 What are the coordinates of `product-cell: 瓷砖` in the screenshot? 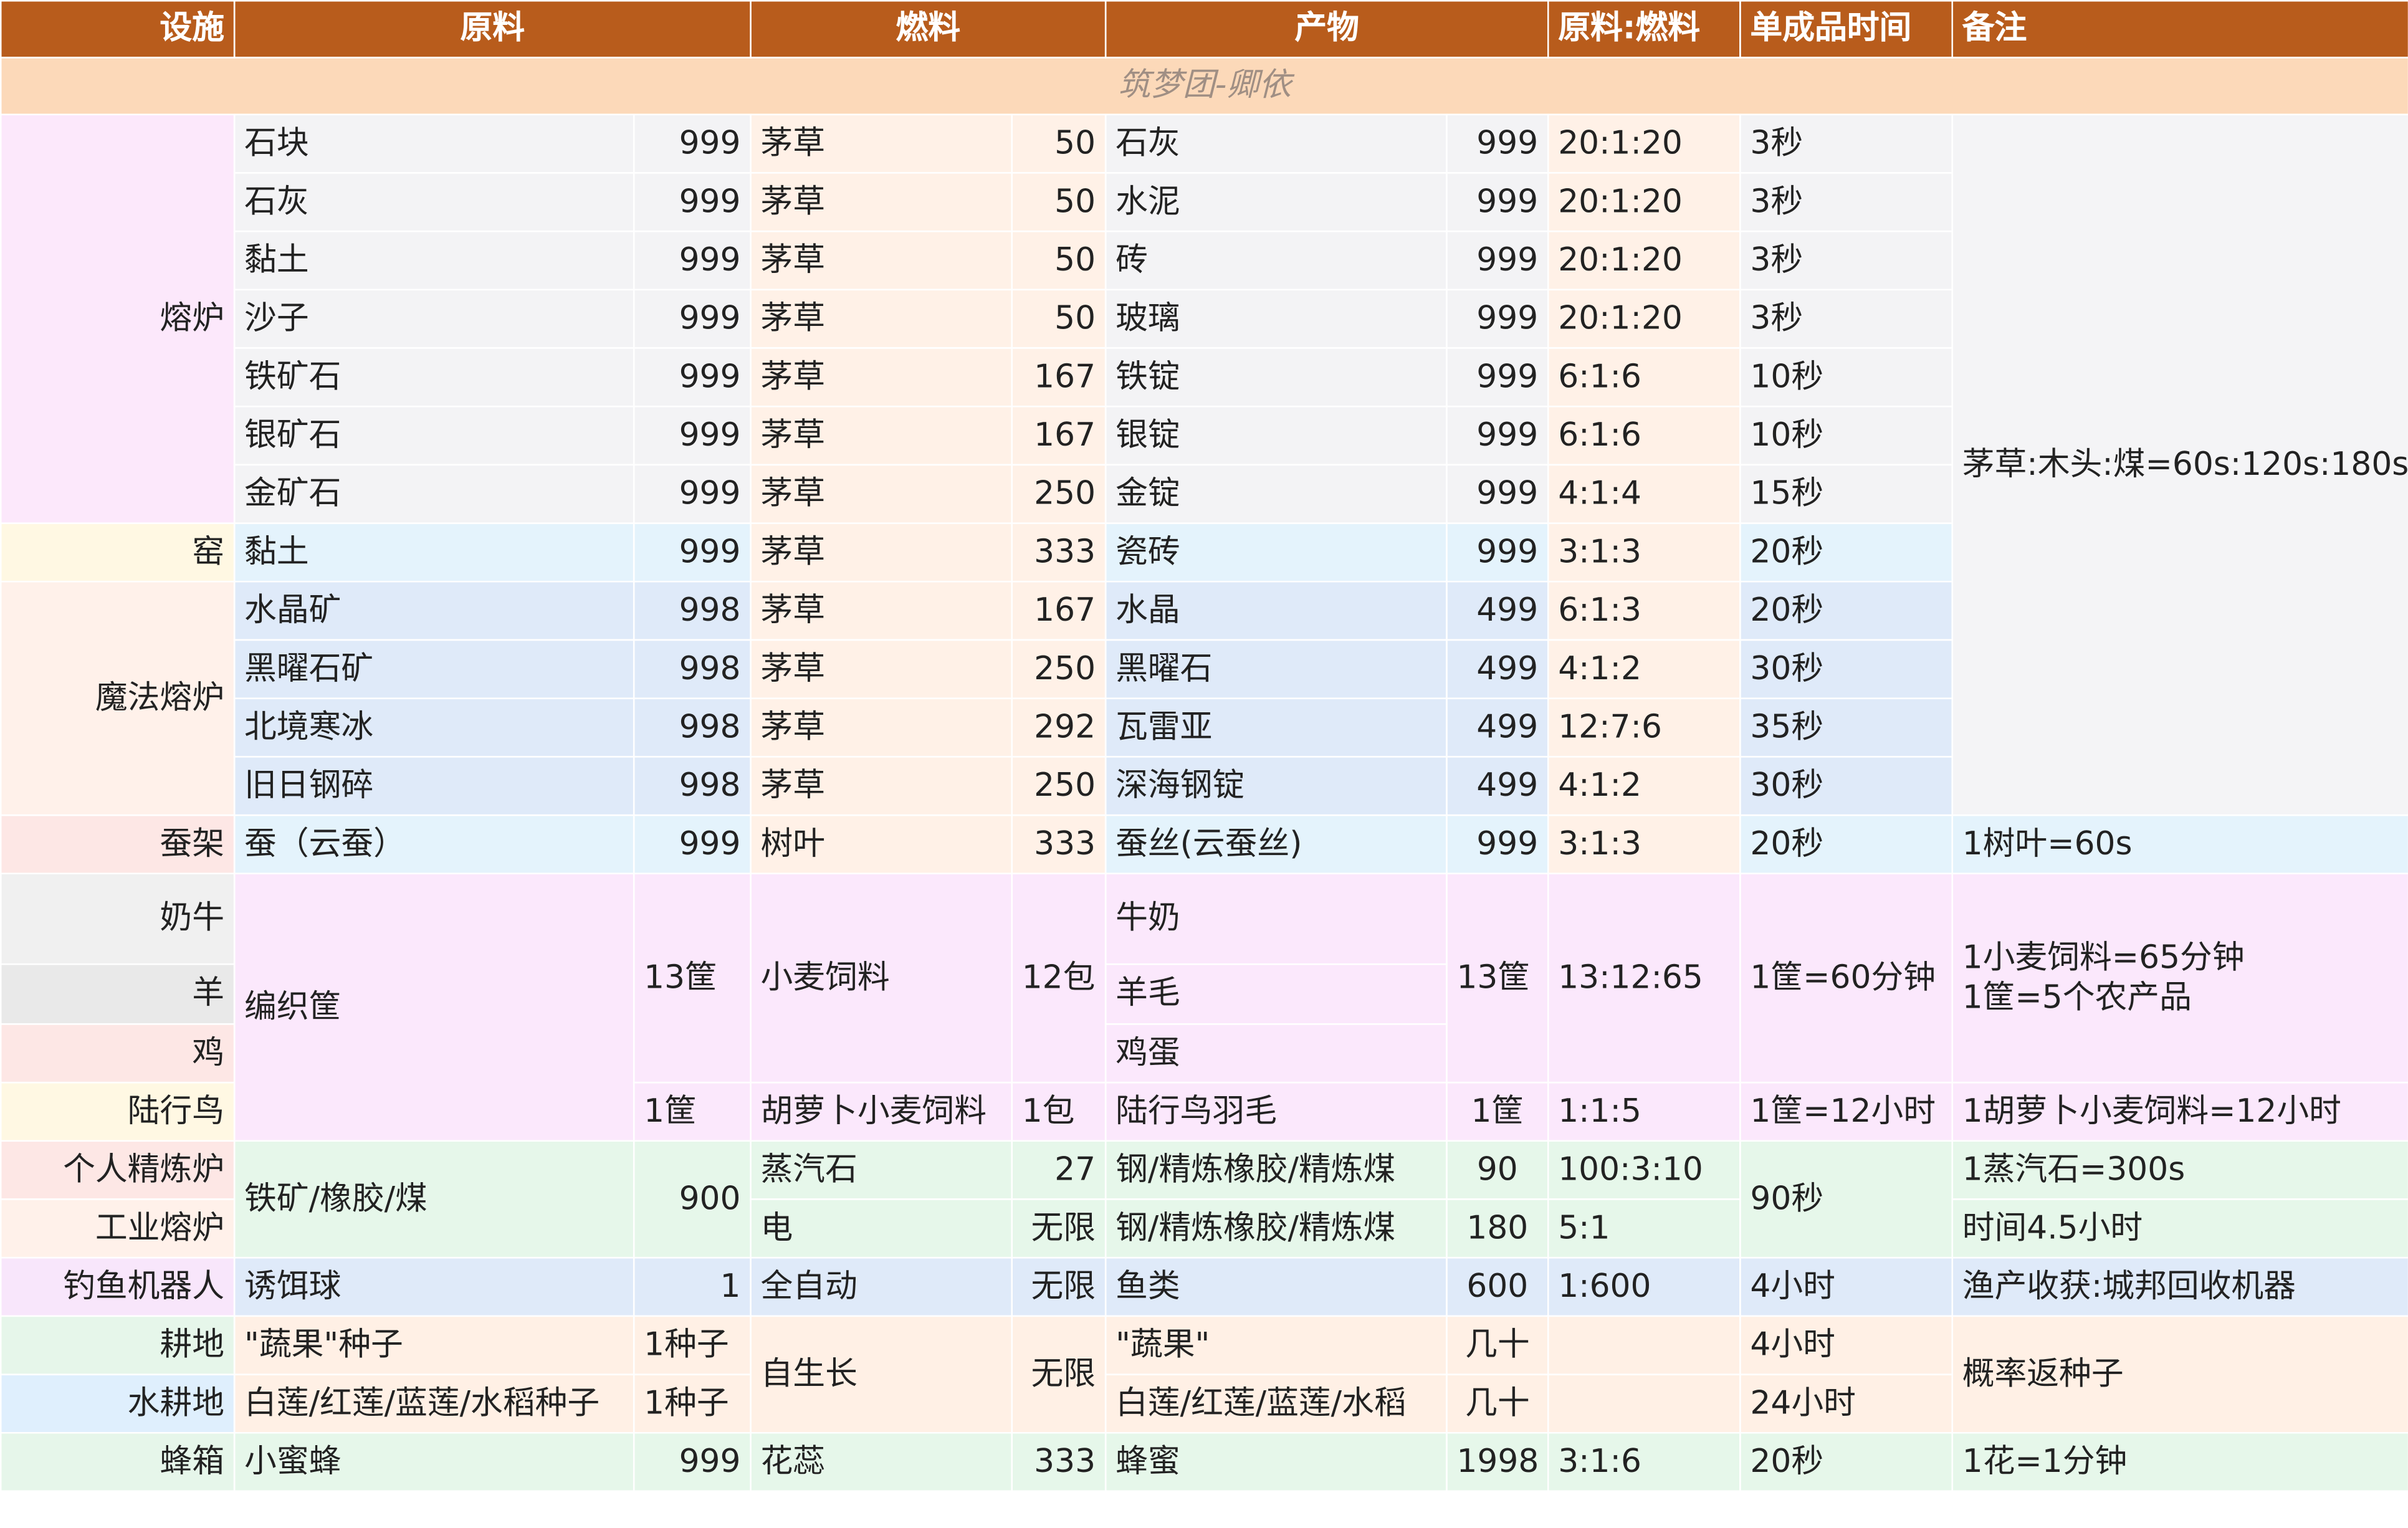 It's located at (1276, 553).